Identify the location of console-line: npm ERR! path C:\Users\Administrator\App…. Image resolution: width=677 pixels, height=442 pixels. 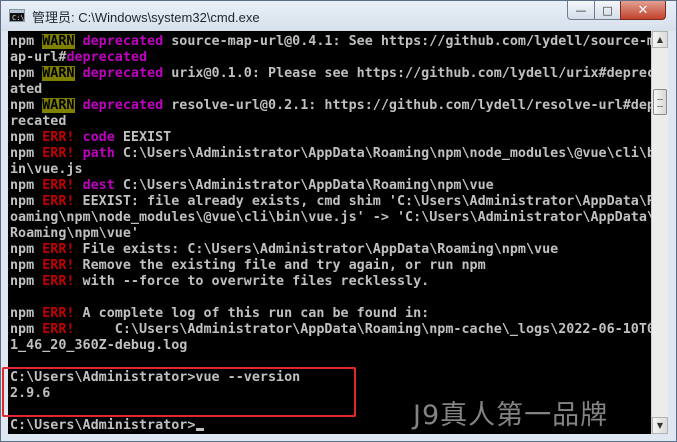
(330, 154).